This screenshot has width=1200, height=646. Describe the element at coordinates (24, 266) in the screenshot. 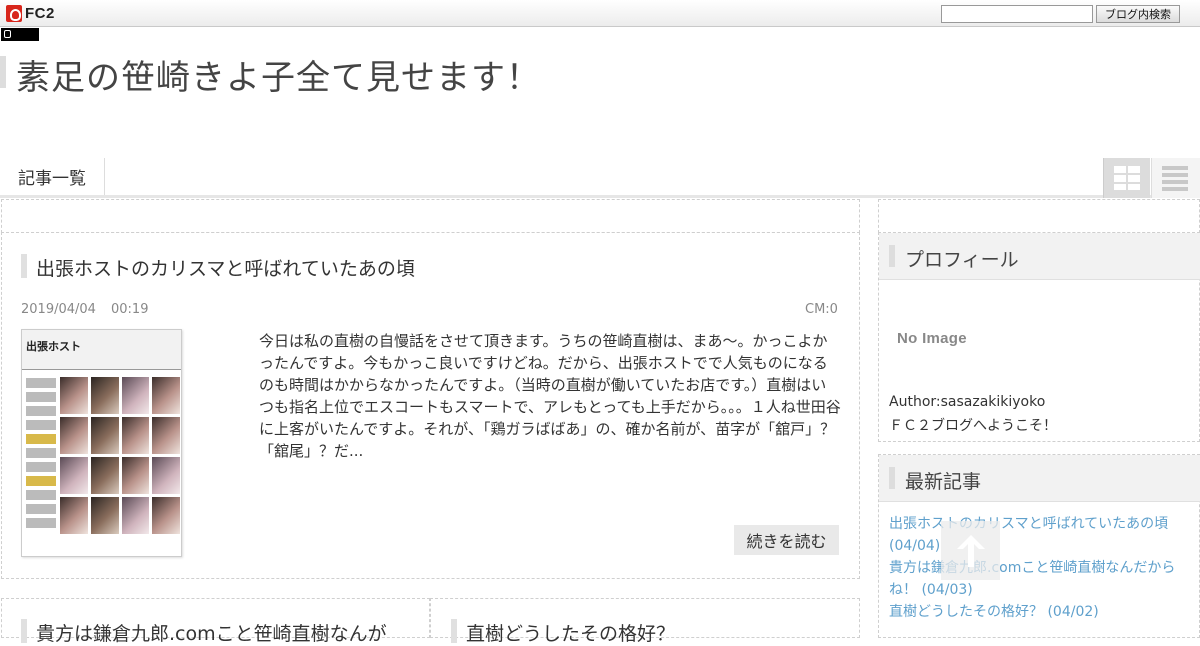

I see `post-title-accent` at that location.